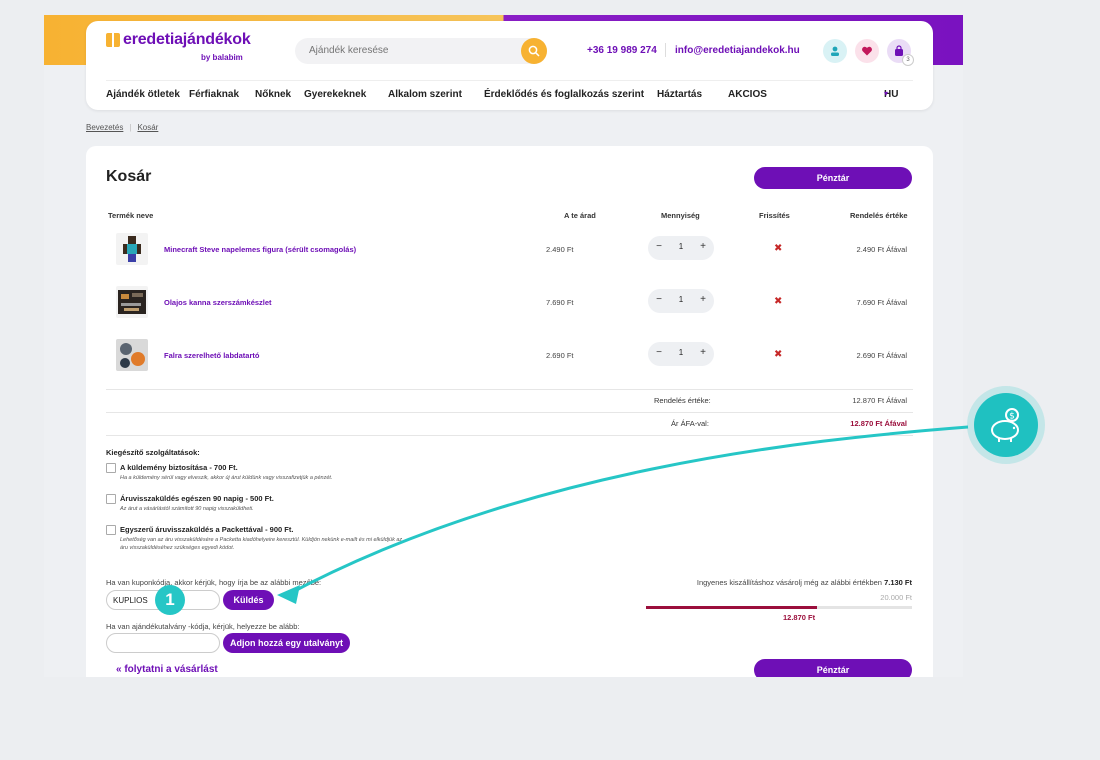 This screenshot has width=1100, height=760. Describe the element at coordinates (218, 302) in the screenshot. I see `product-name-link: Olajos kanna szerszámkészlet` at that location.